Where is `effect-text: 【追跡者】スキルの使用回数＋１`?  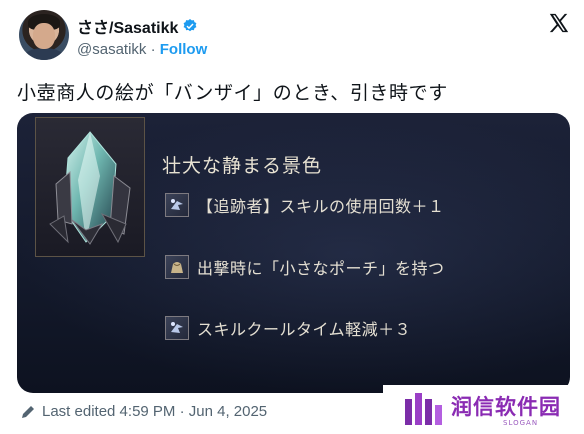
effect-text: 【追跡者】スキルの使用回数＋１ is located at coordinates (321, 206).